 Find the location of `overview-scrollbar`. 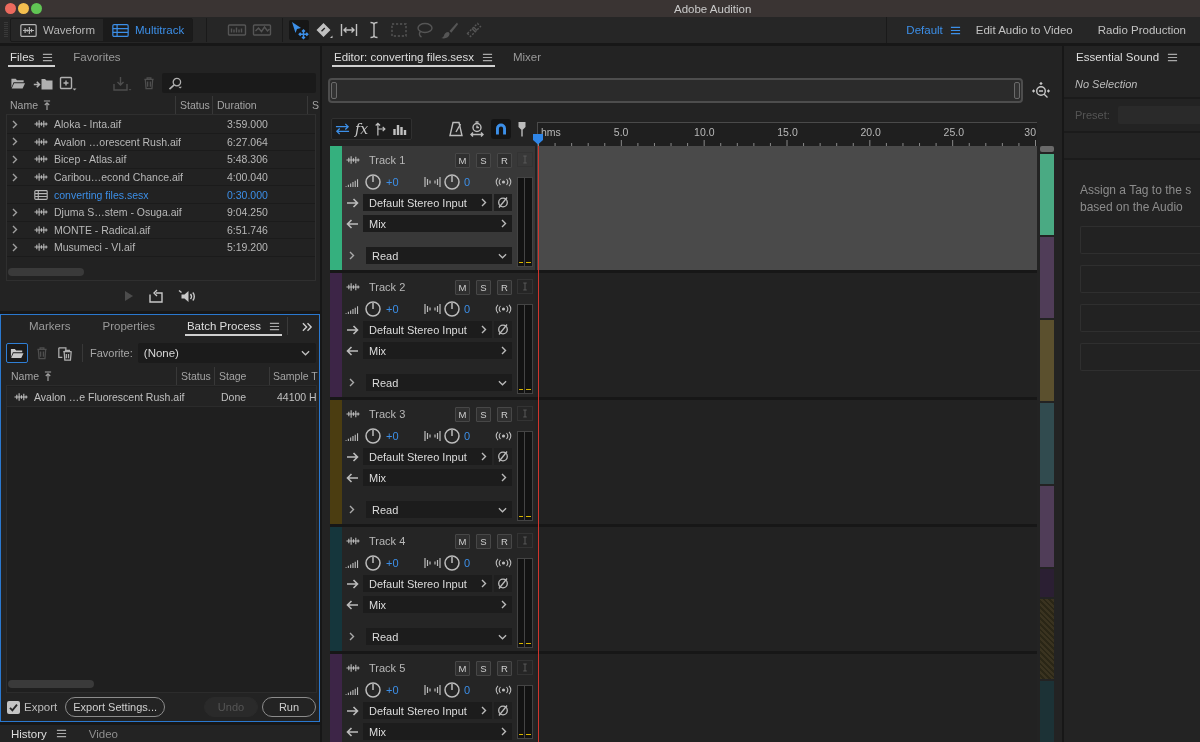

overview-scrollbar is located at coordinates (675, 90).